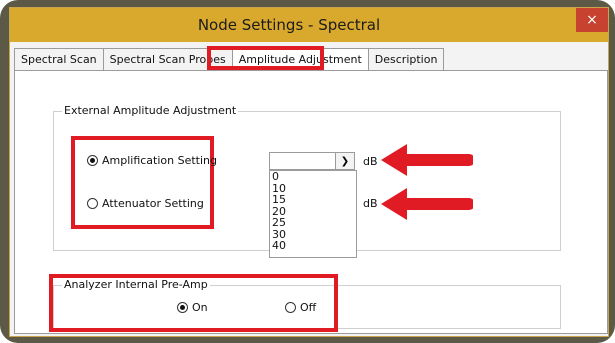 This screenshot has height=343, width=615. I want to click on close-button: ×, so click(592, 20).